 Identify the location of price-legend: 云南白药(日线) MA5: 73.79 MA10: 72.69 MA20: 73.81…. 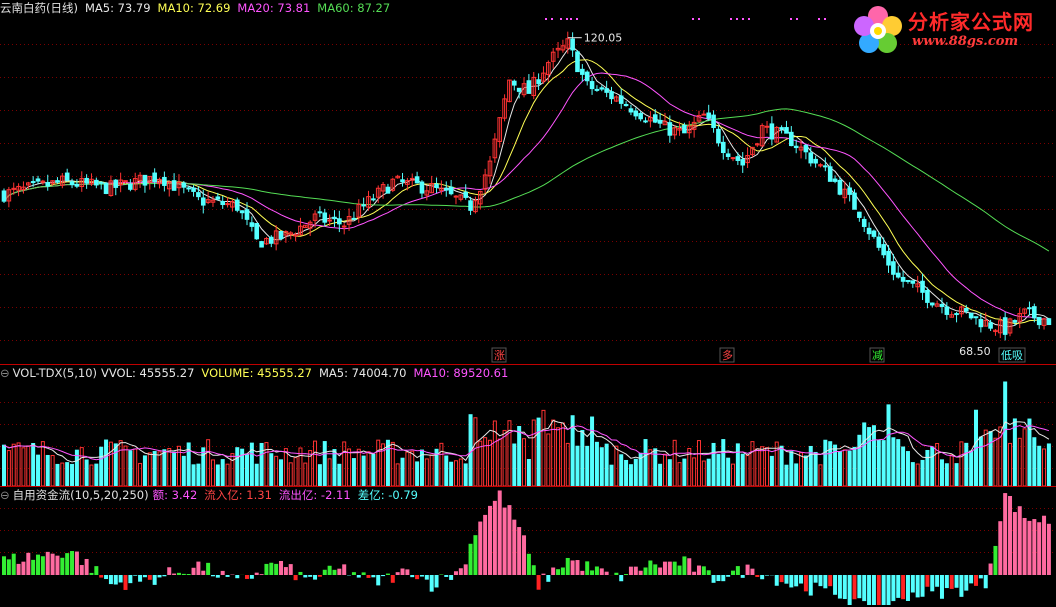
(198, 8).